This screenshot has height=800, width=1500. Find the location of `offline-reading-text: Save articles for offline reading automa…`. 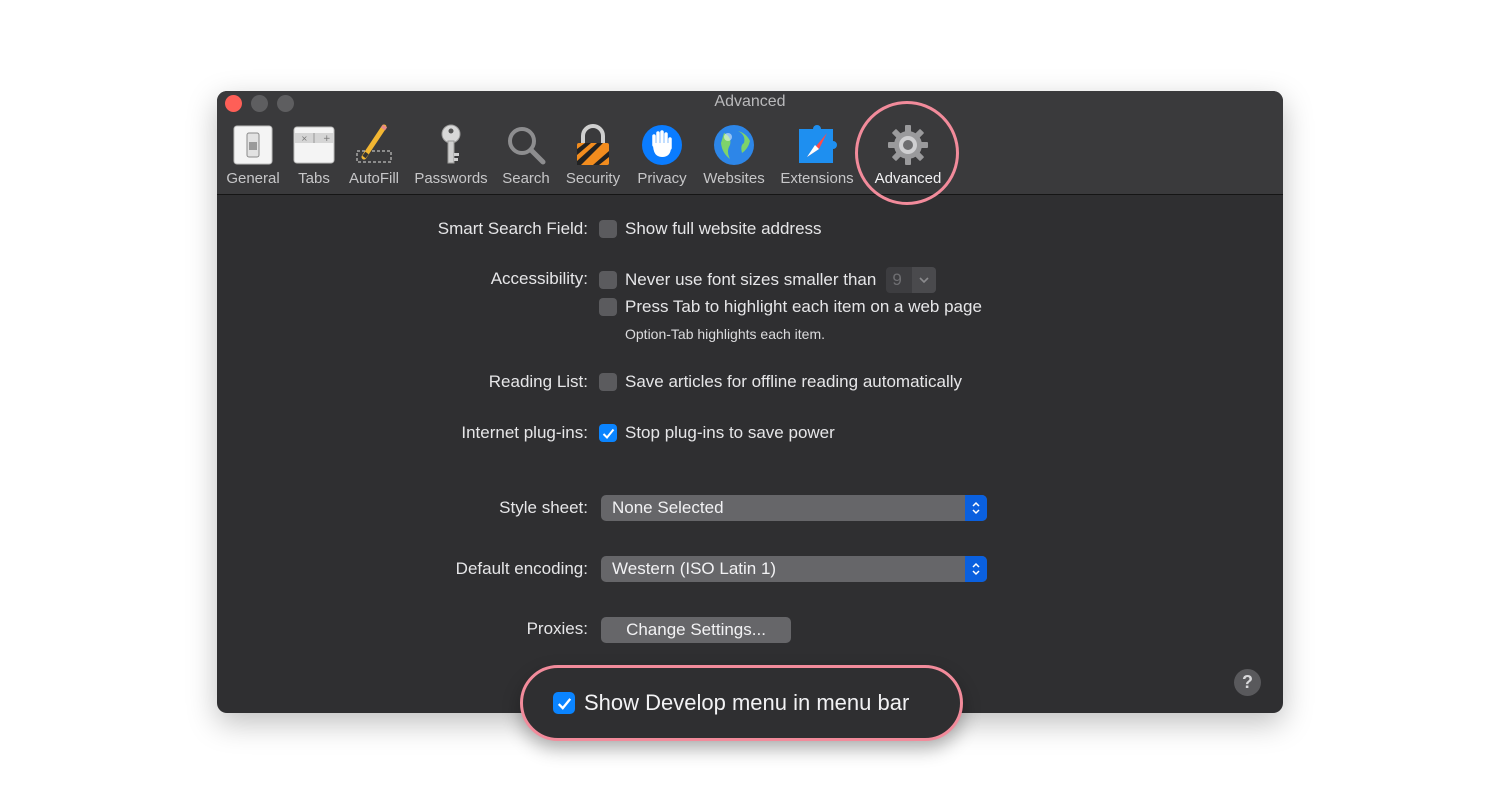

offline-reading-text: Save articles for offline reading automa… is located at coordinates (794, 381).